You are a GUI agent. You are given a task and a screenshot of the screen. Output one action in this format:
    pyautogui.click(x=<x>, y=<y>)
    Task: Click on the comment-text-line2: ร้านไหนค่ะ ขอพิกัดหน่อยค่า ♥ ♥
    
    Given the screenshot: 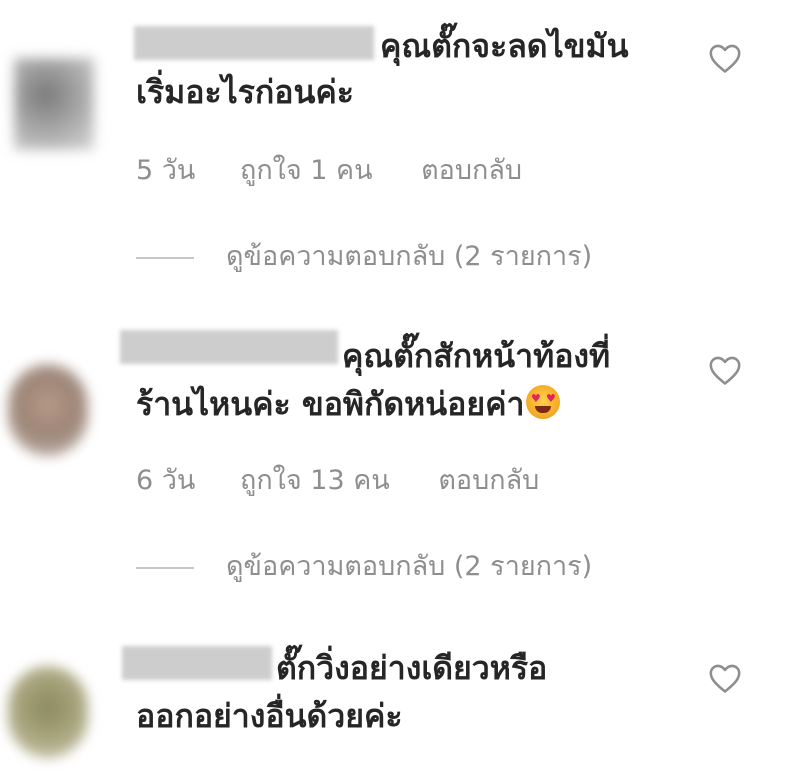 What is the action you would take?
    pyautogui.click(x=348, y=404)
    